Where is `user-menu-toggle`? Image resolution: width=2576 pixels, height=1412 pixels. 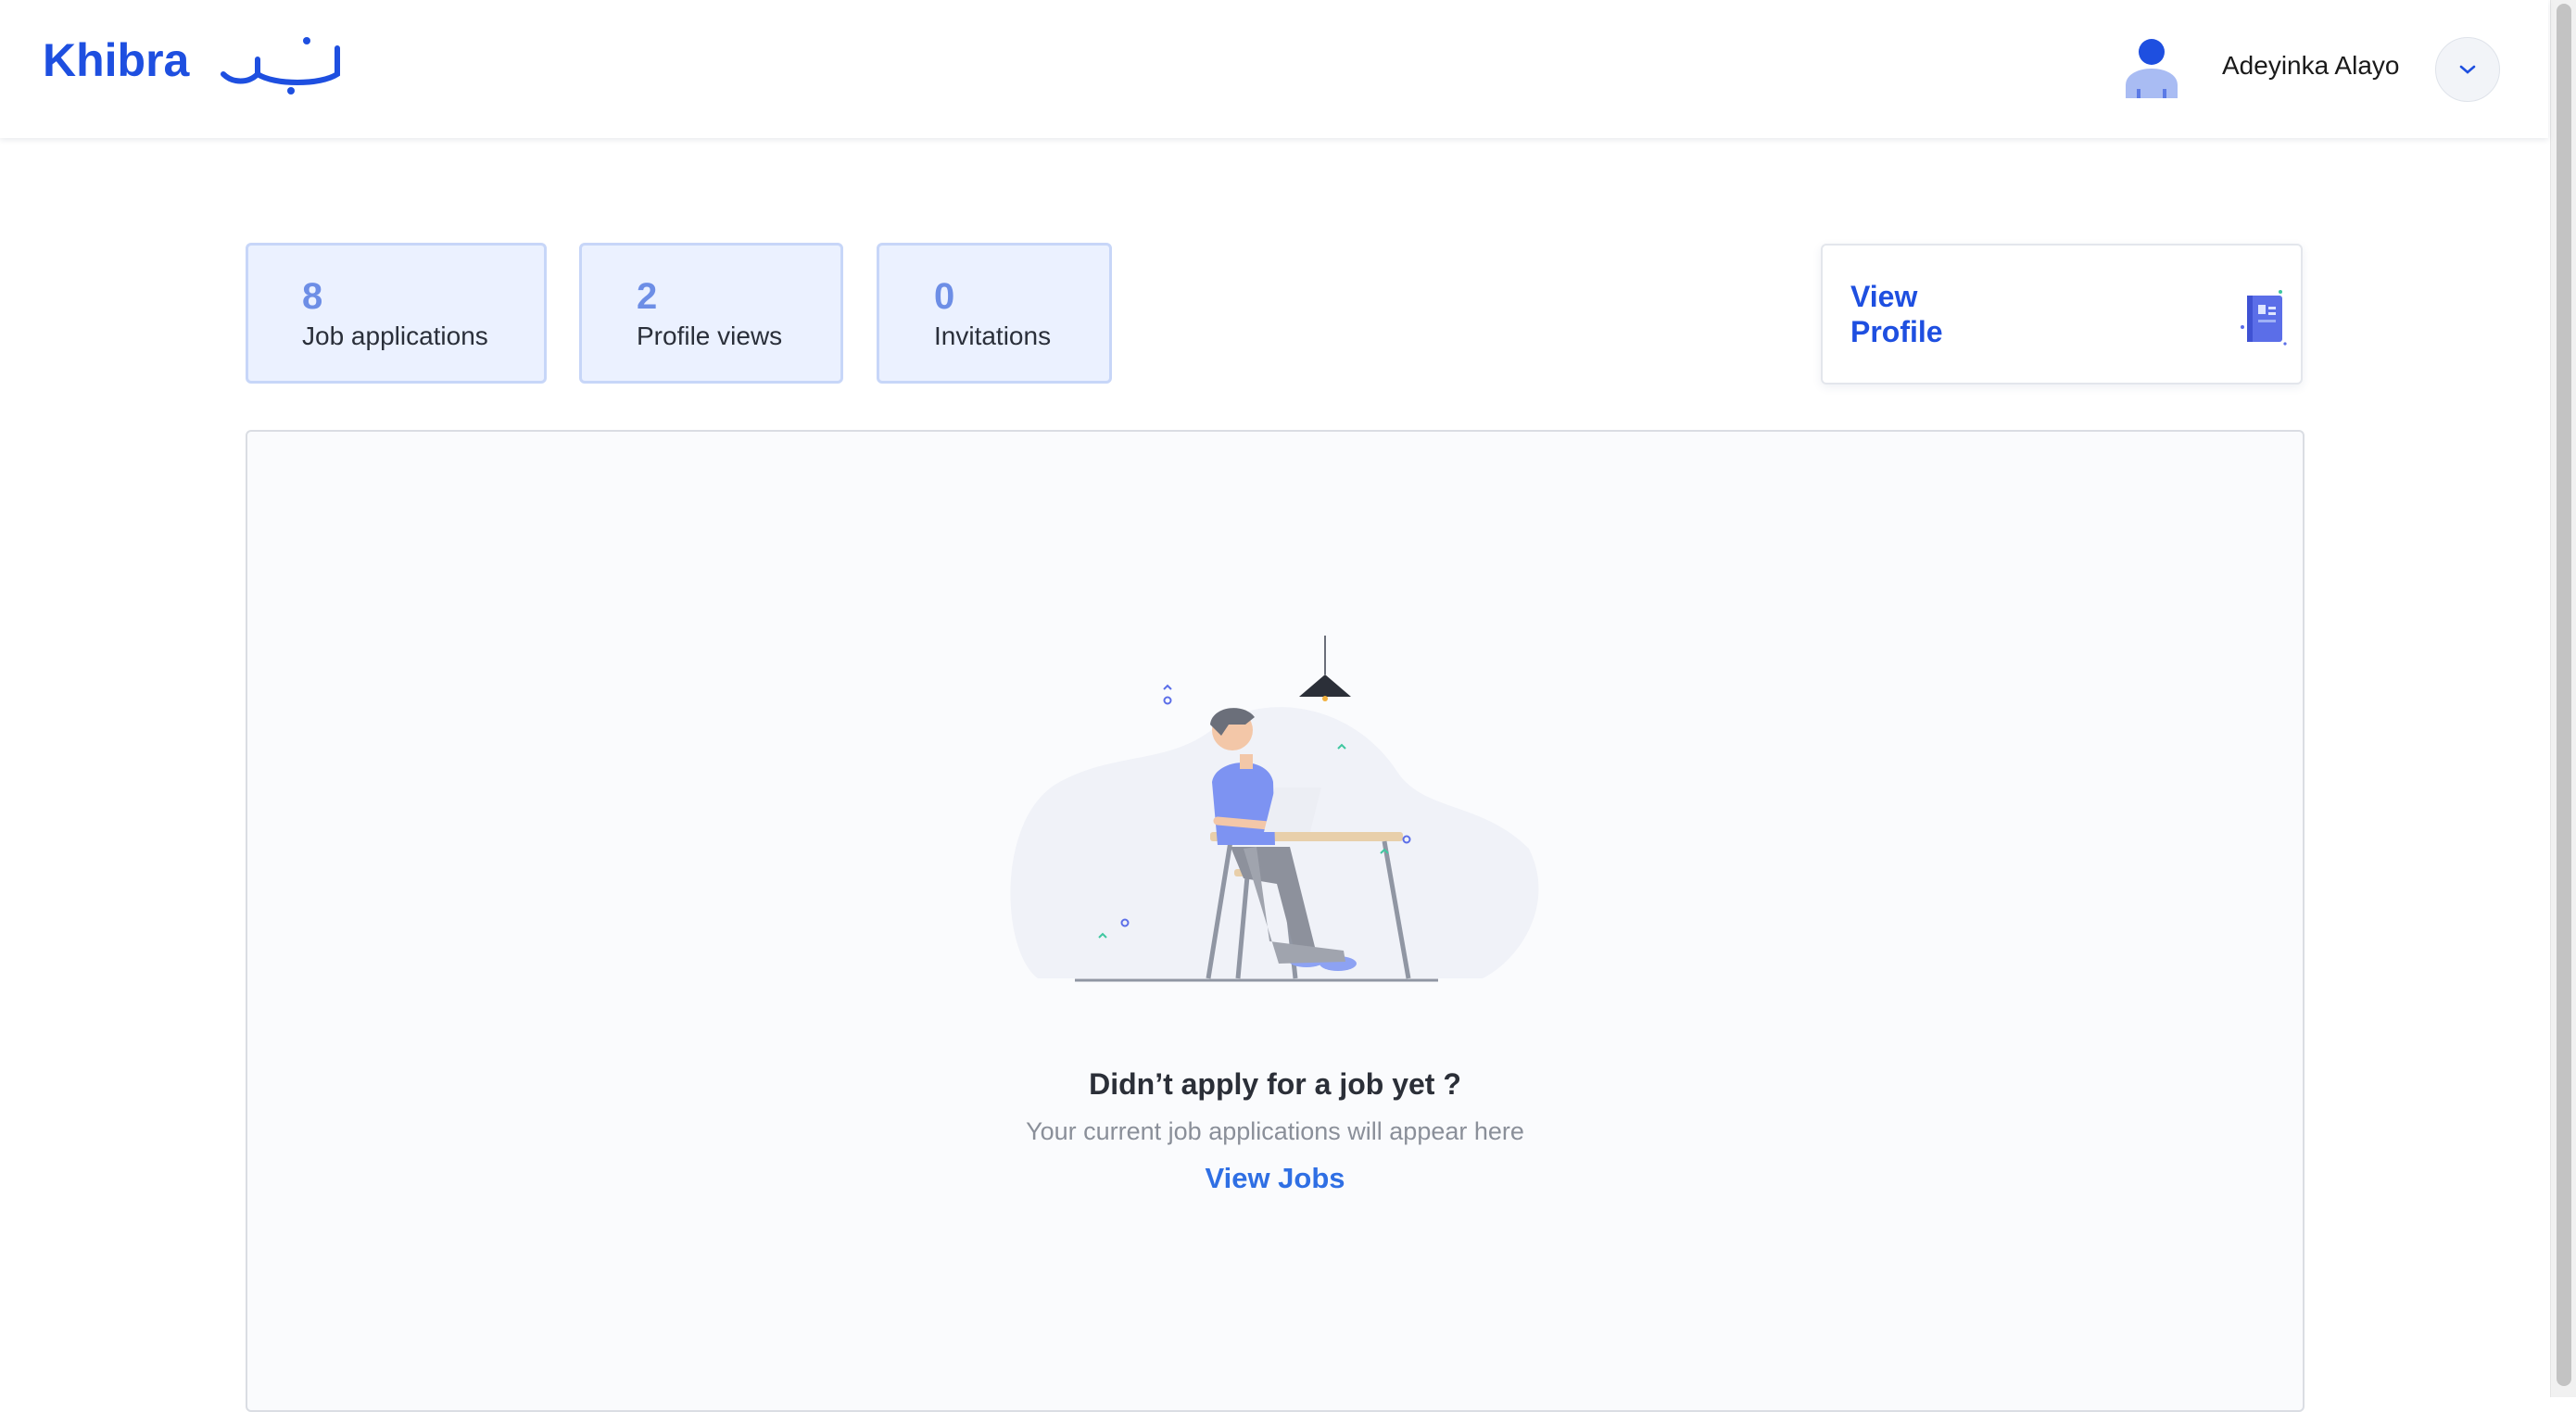 user-menu-toggle is located at coordinates (2468, 69).